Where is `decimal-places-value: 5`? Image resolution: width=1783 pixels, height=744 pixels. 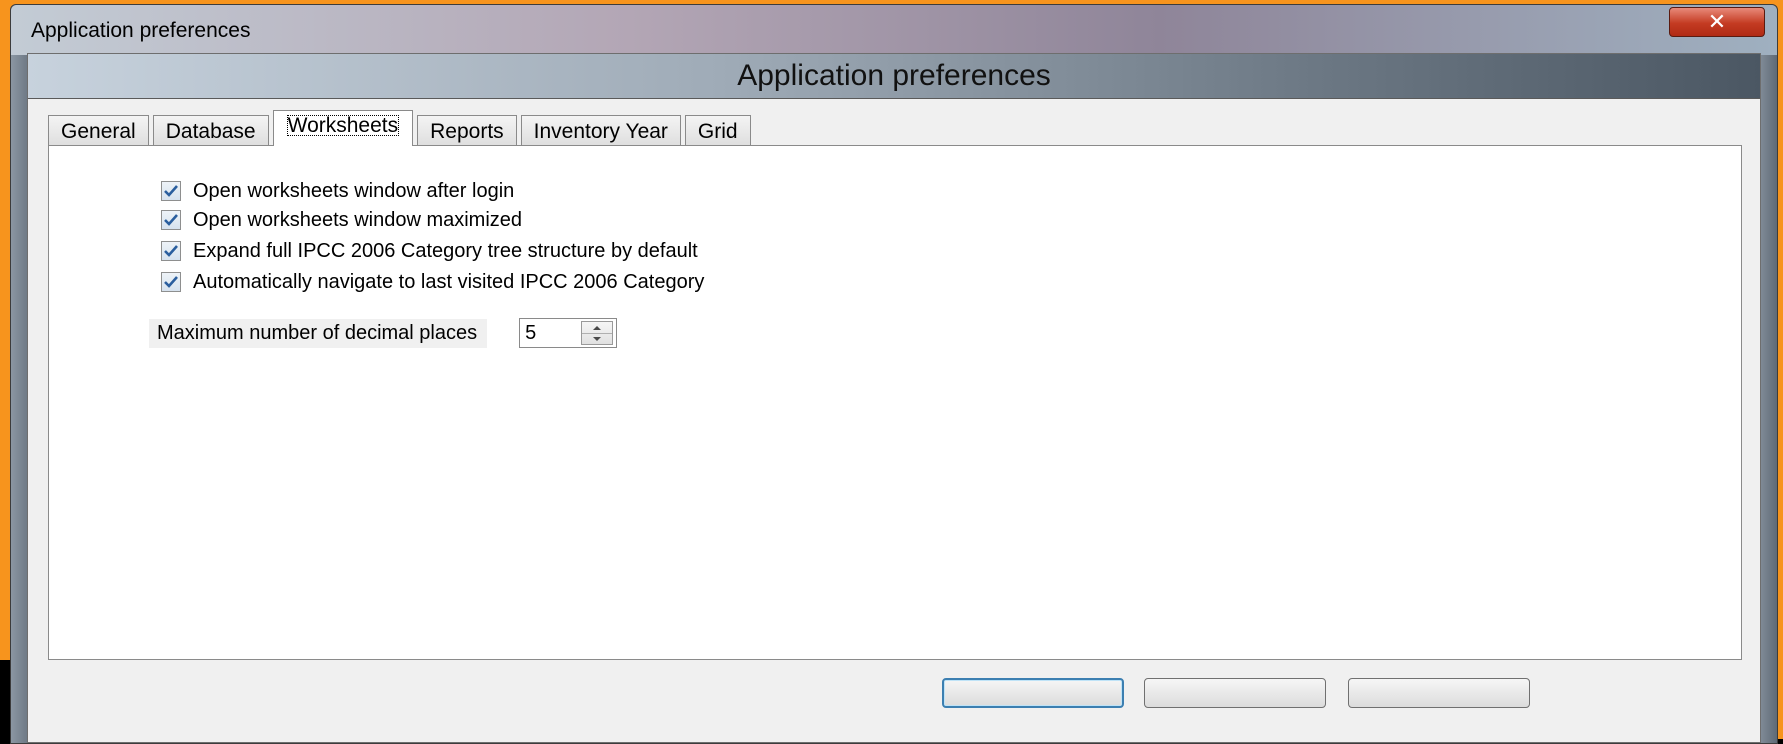 decimal-places-value: 5 is located at coordinates (530, 333).